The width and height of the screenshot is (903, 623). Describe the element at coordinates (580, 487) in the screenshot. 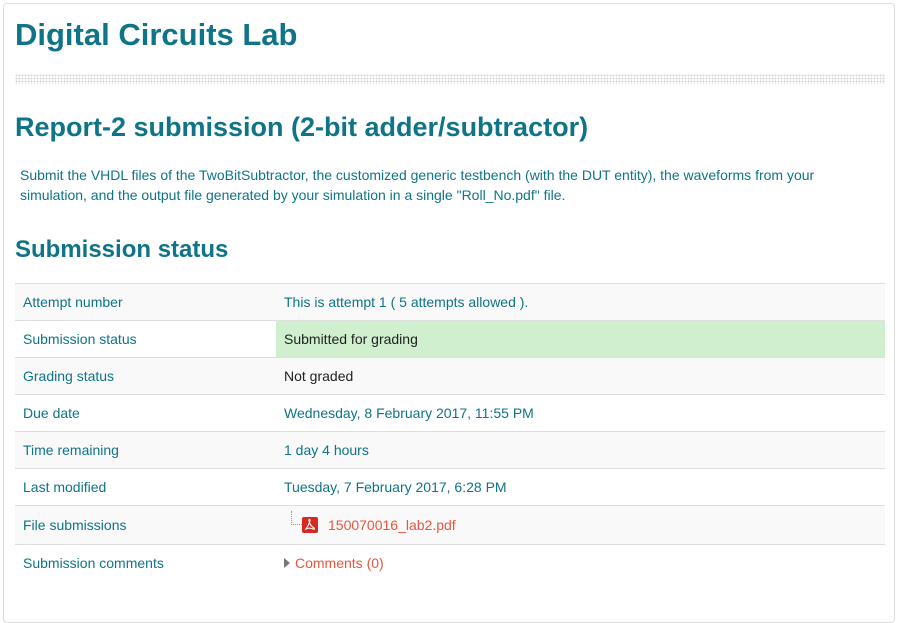

I see `last-modified-value: Tuesday, 7 February 2017, 6:28 PM` at that location.